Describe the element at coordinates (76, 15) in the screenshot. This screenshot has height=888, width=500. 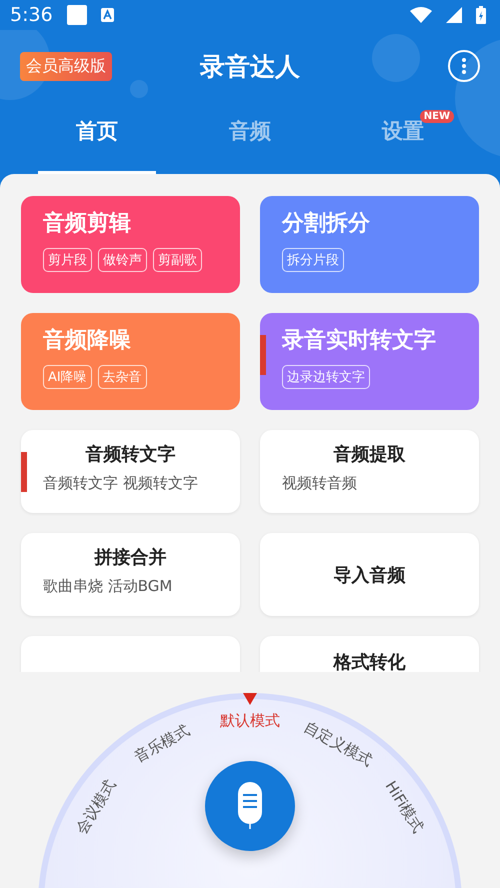
I see `notification-icon` at that location.